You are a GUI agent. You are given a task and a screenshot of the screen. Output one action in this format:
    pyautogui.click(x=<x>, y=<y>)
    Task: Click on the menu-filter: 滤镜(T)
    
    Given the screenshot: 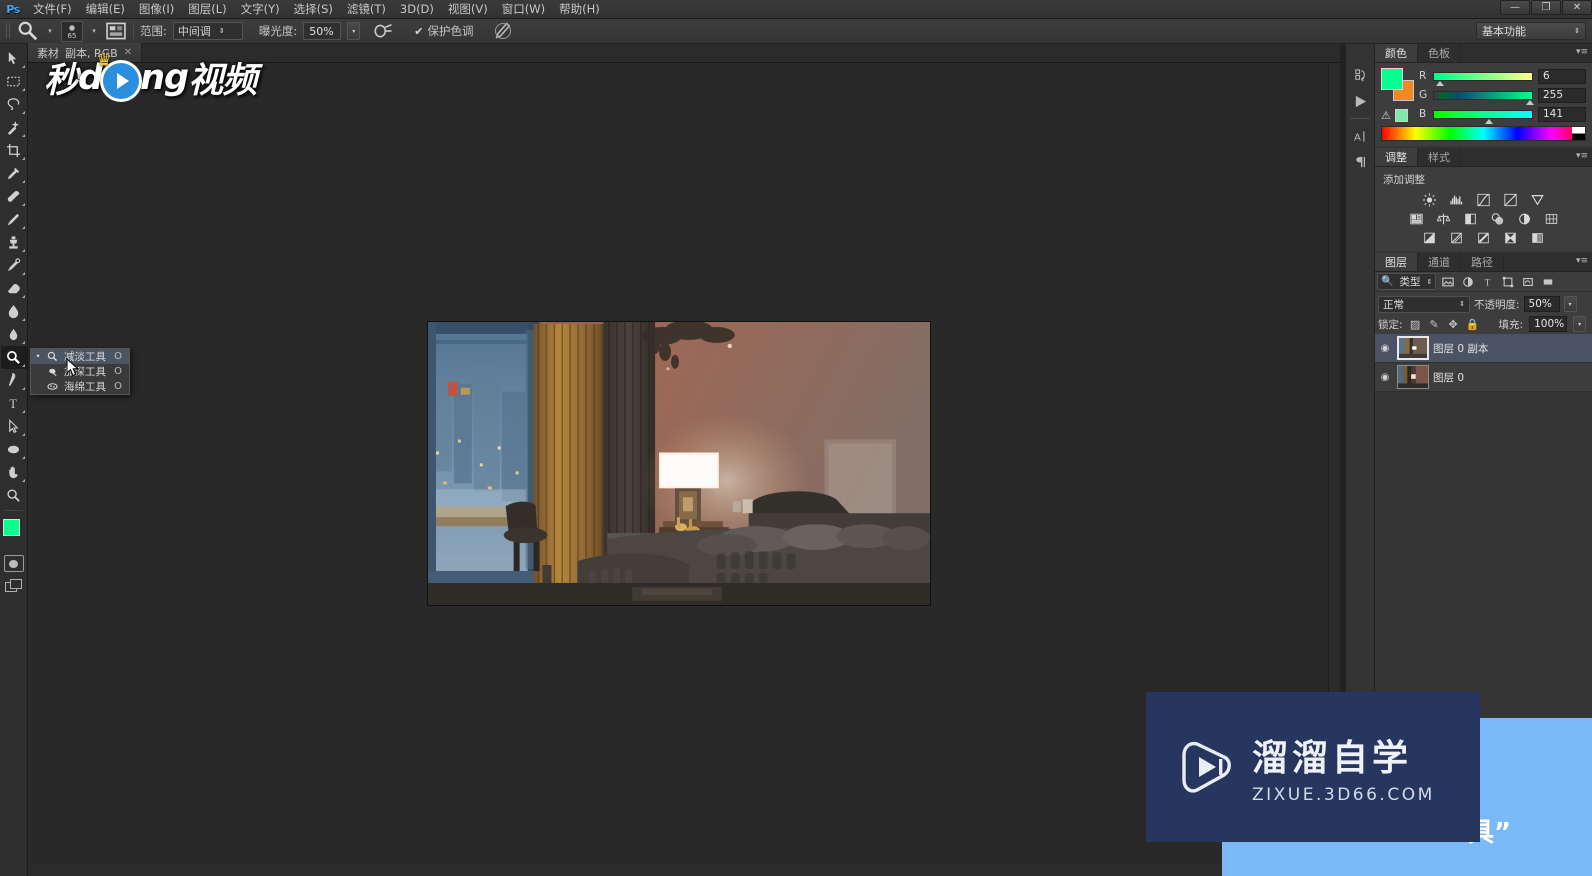 What is the action you would take?
    pyautogui.click(x=366, y=9)
    